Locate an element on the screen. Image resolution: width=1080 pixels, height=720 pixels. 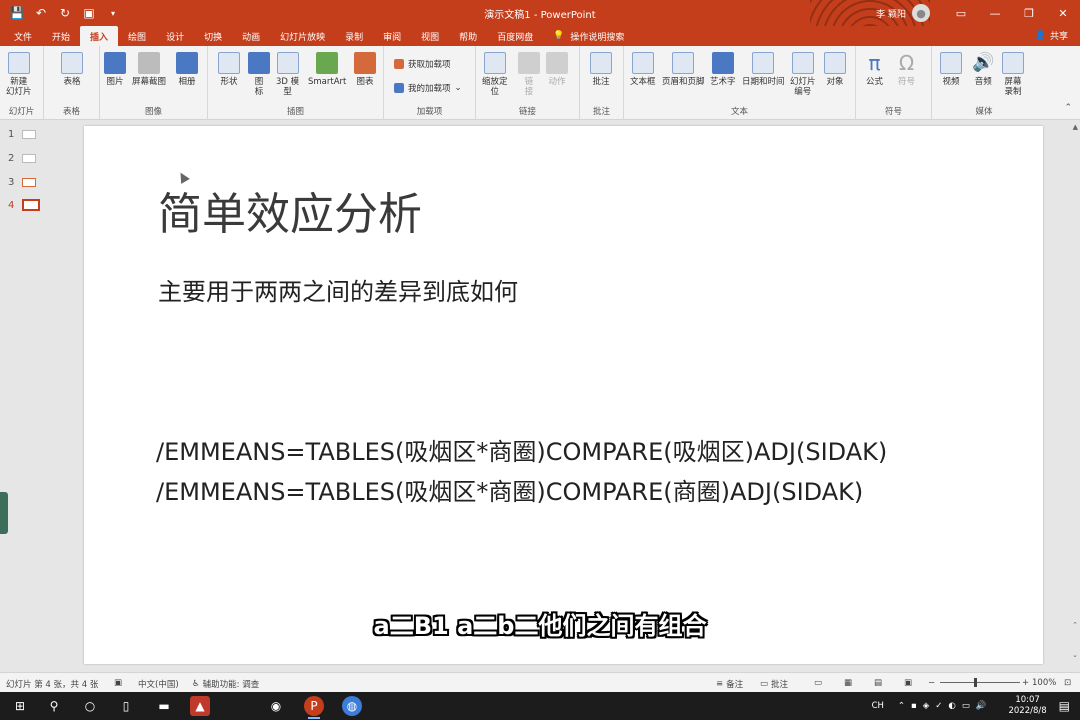
tab-2: 插入 is located at coordinates (99, 36).